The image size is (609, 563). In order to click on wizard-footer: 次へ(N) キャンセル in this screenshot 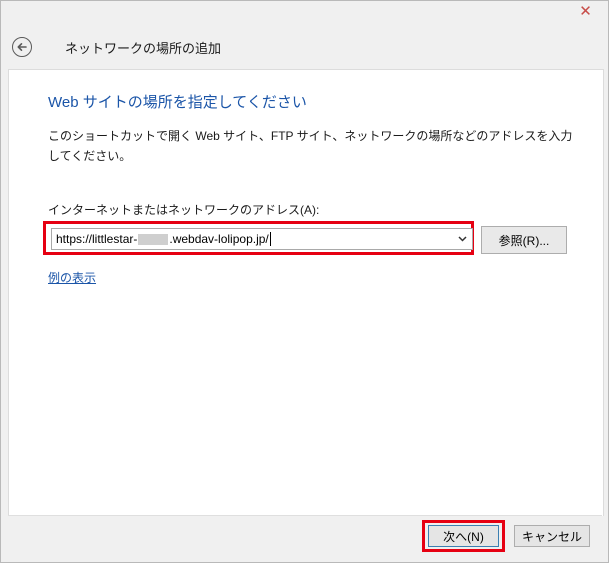, I will do `click(305, 538)`.